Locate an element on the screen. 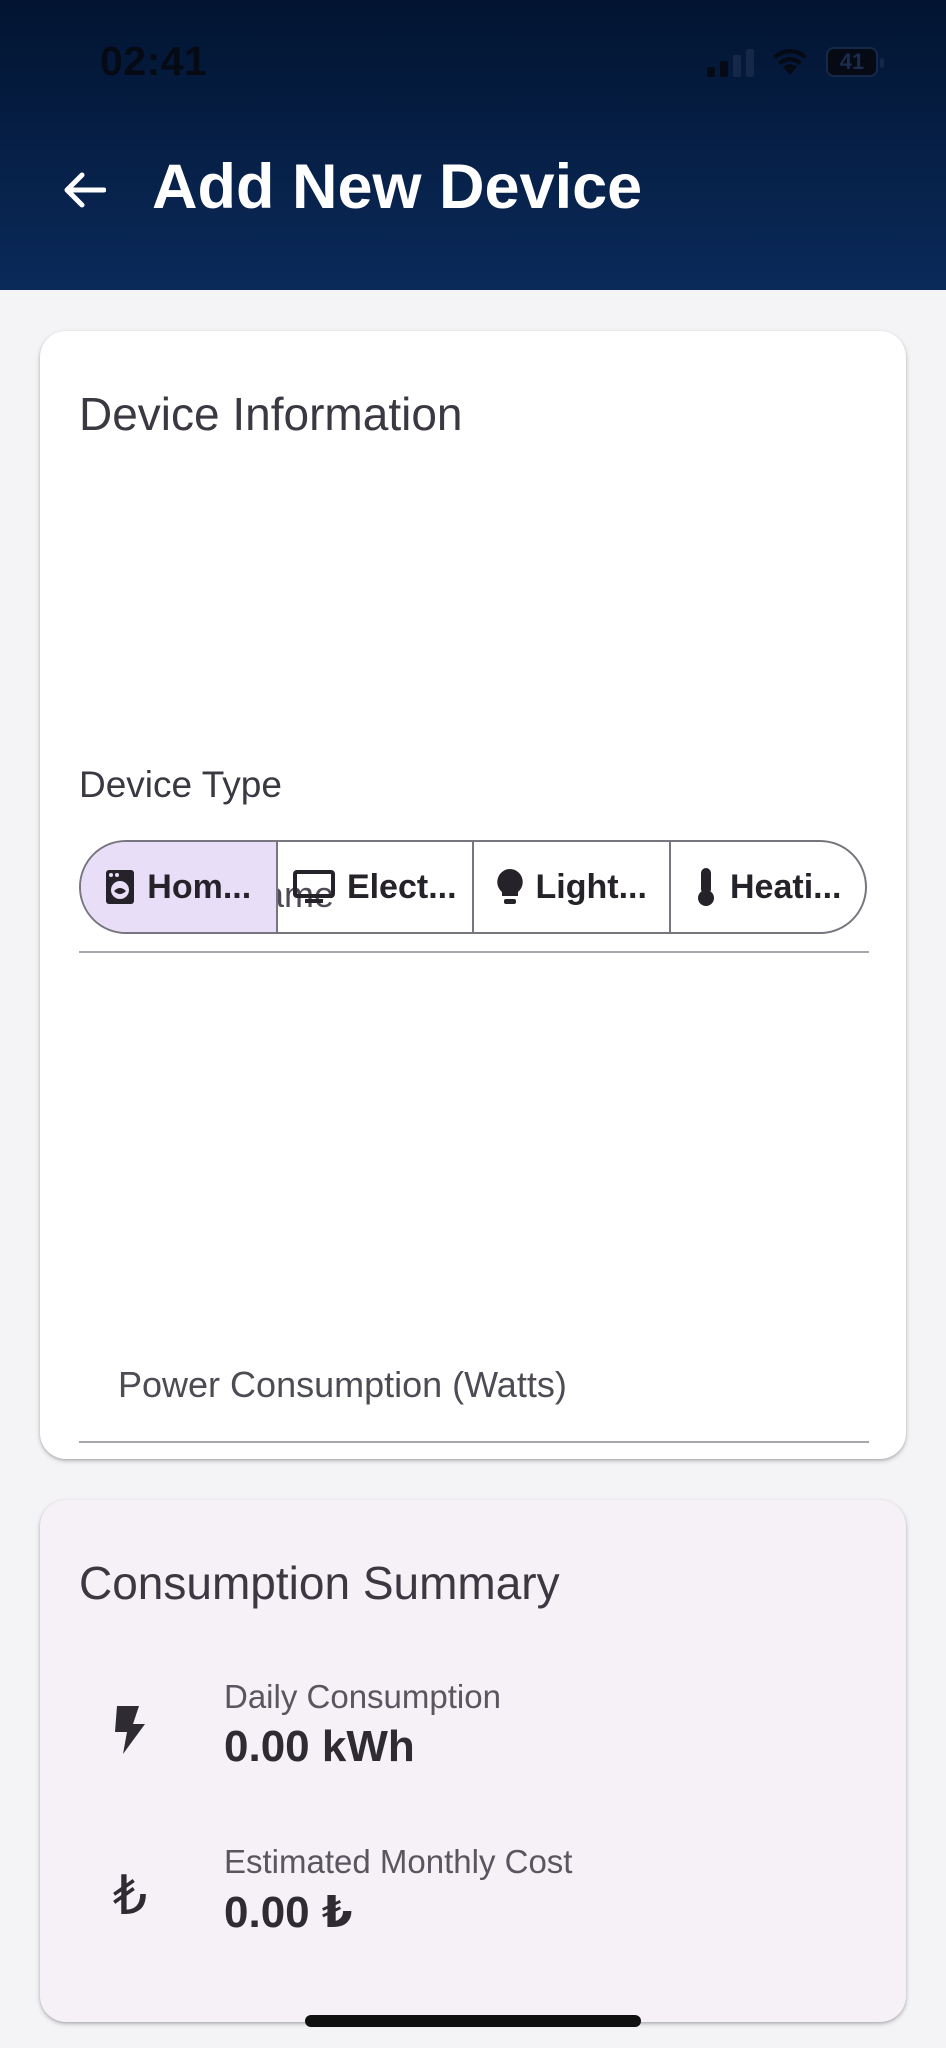  lira-icon: ₺ is located at coordinates (130, 1895).